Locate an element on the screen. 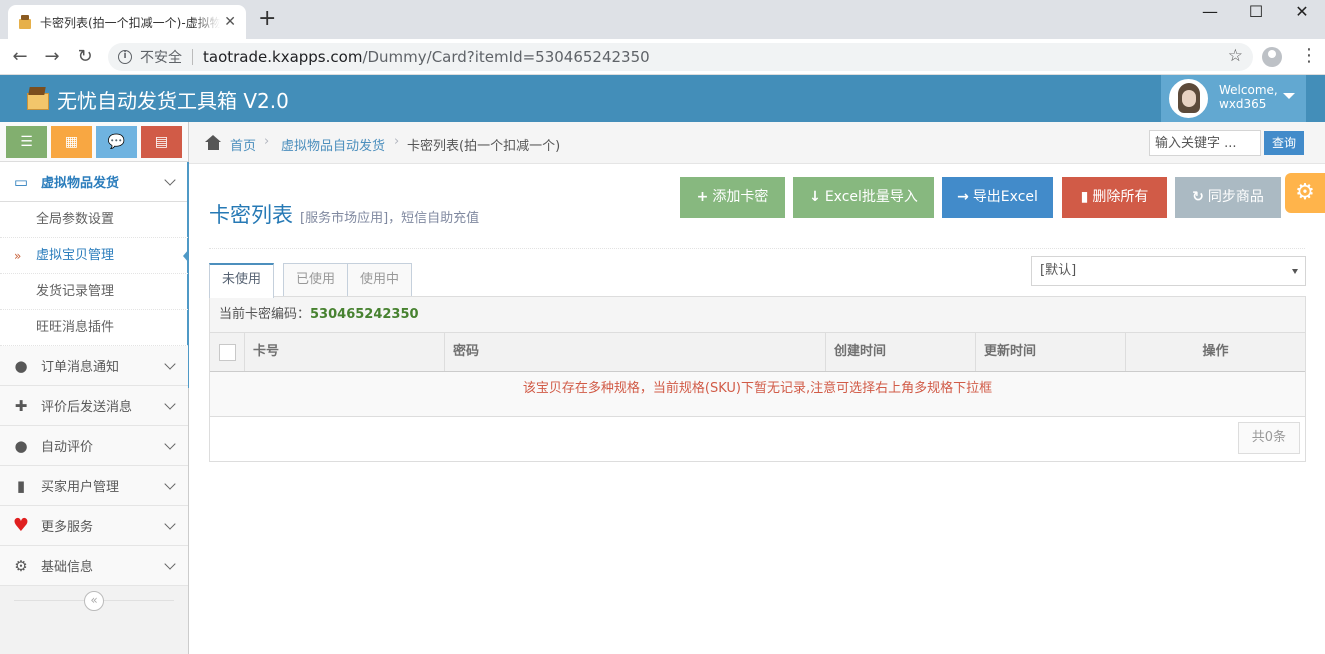  table-header: 卡号 密码 创建时间 更新时间 操作 is located at coordinates (757, 352).